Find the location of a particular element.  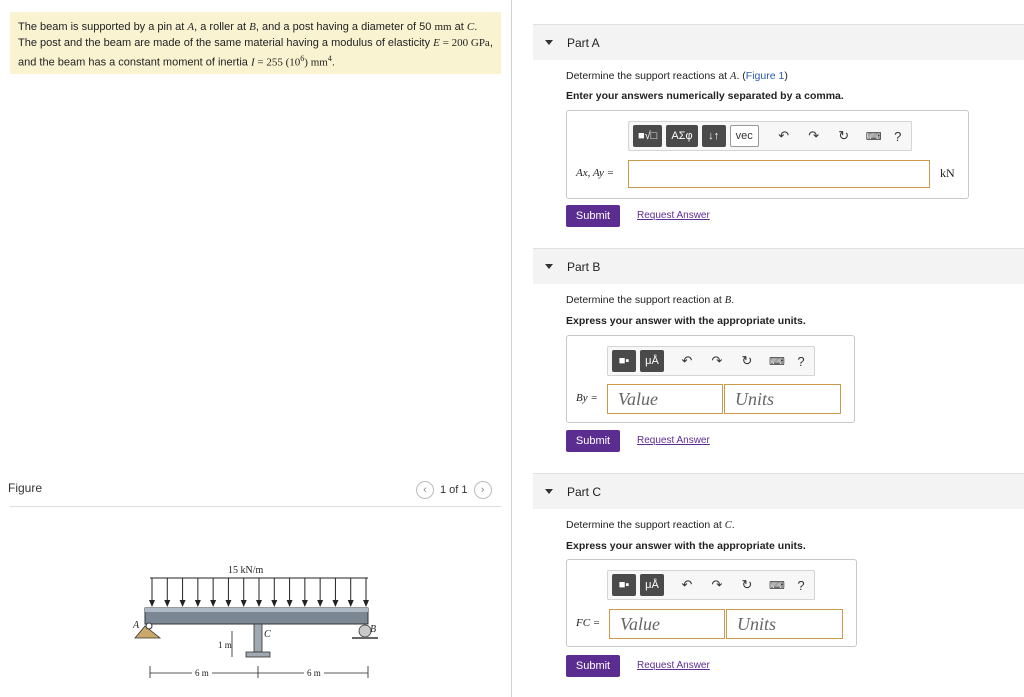

part-b-units-input: Units is located at coordinates (782, 399).